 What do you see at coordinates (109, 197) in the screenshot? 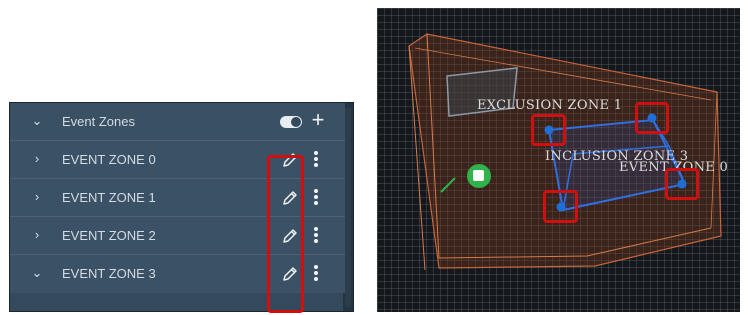
I see `event-zone-label: EVENT ZONE 1` at bounding box center [109, 197].